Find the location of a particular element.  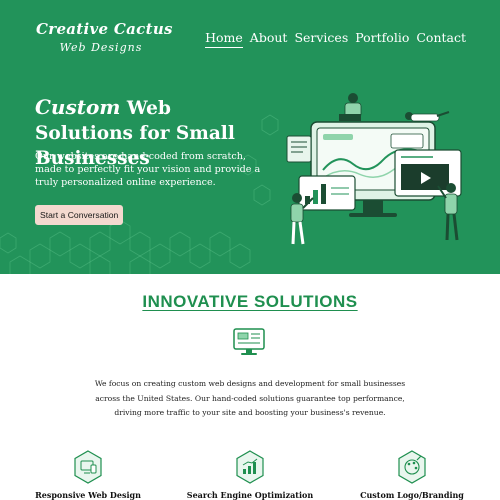

section-title: INNOVATIVE SOLUTIONS is located at coordinates (250, 301).